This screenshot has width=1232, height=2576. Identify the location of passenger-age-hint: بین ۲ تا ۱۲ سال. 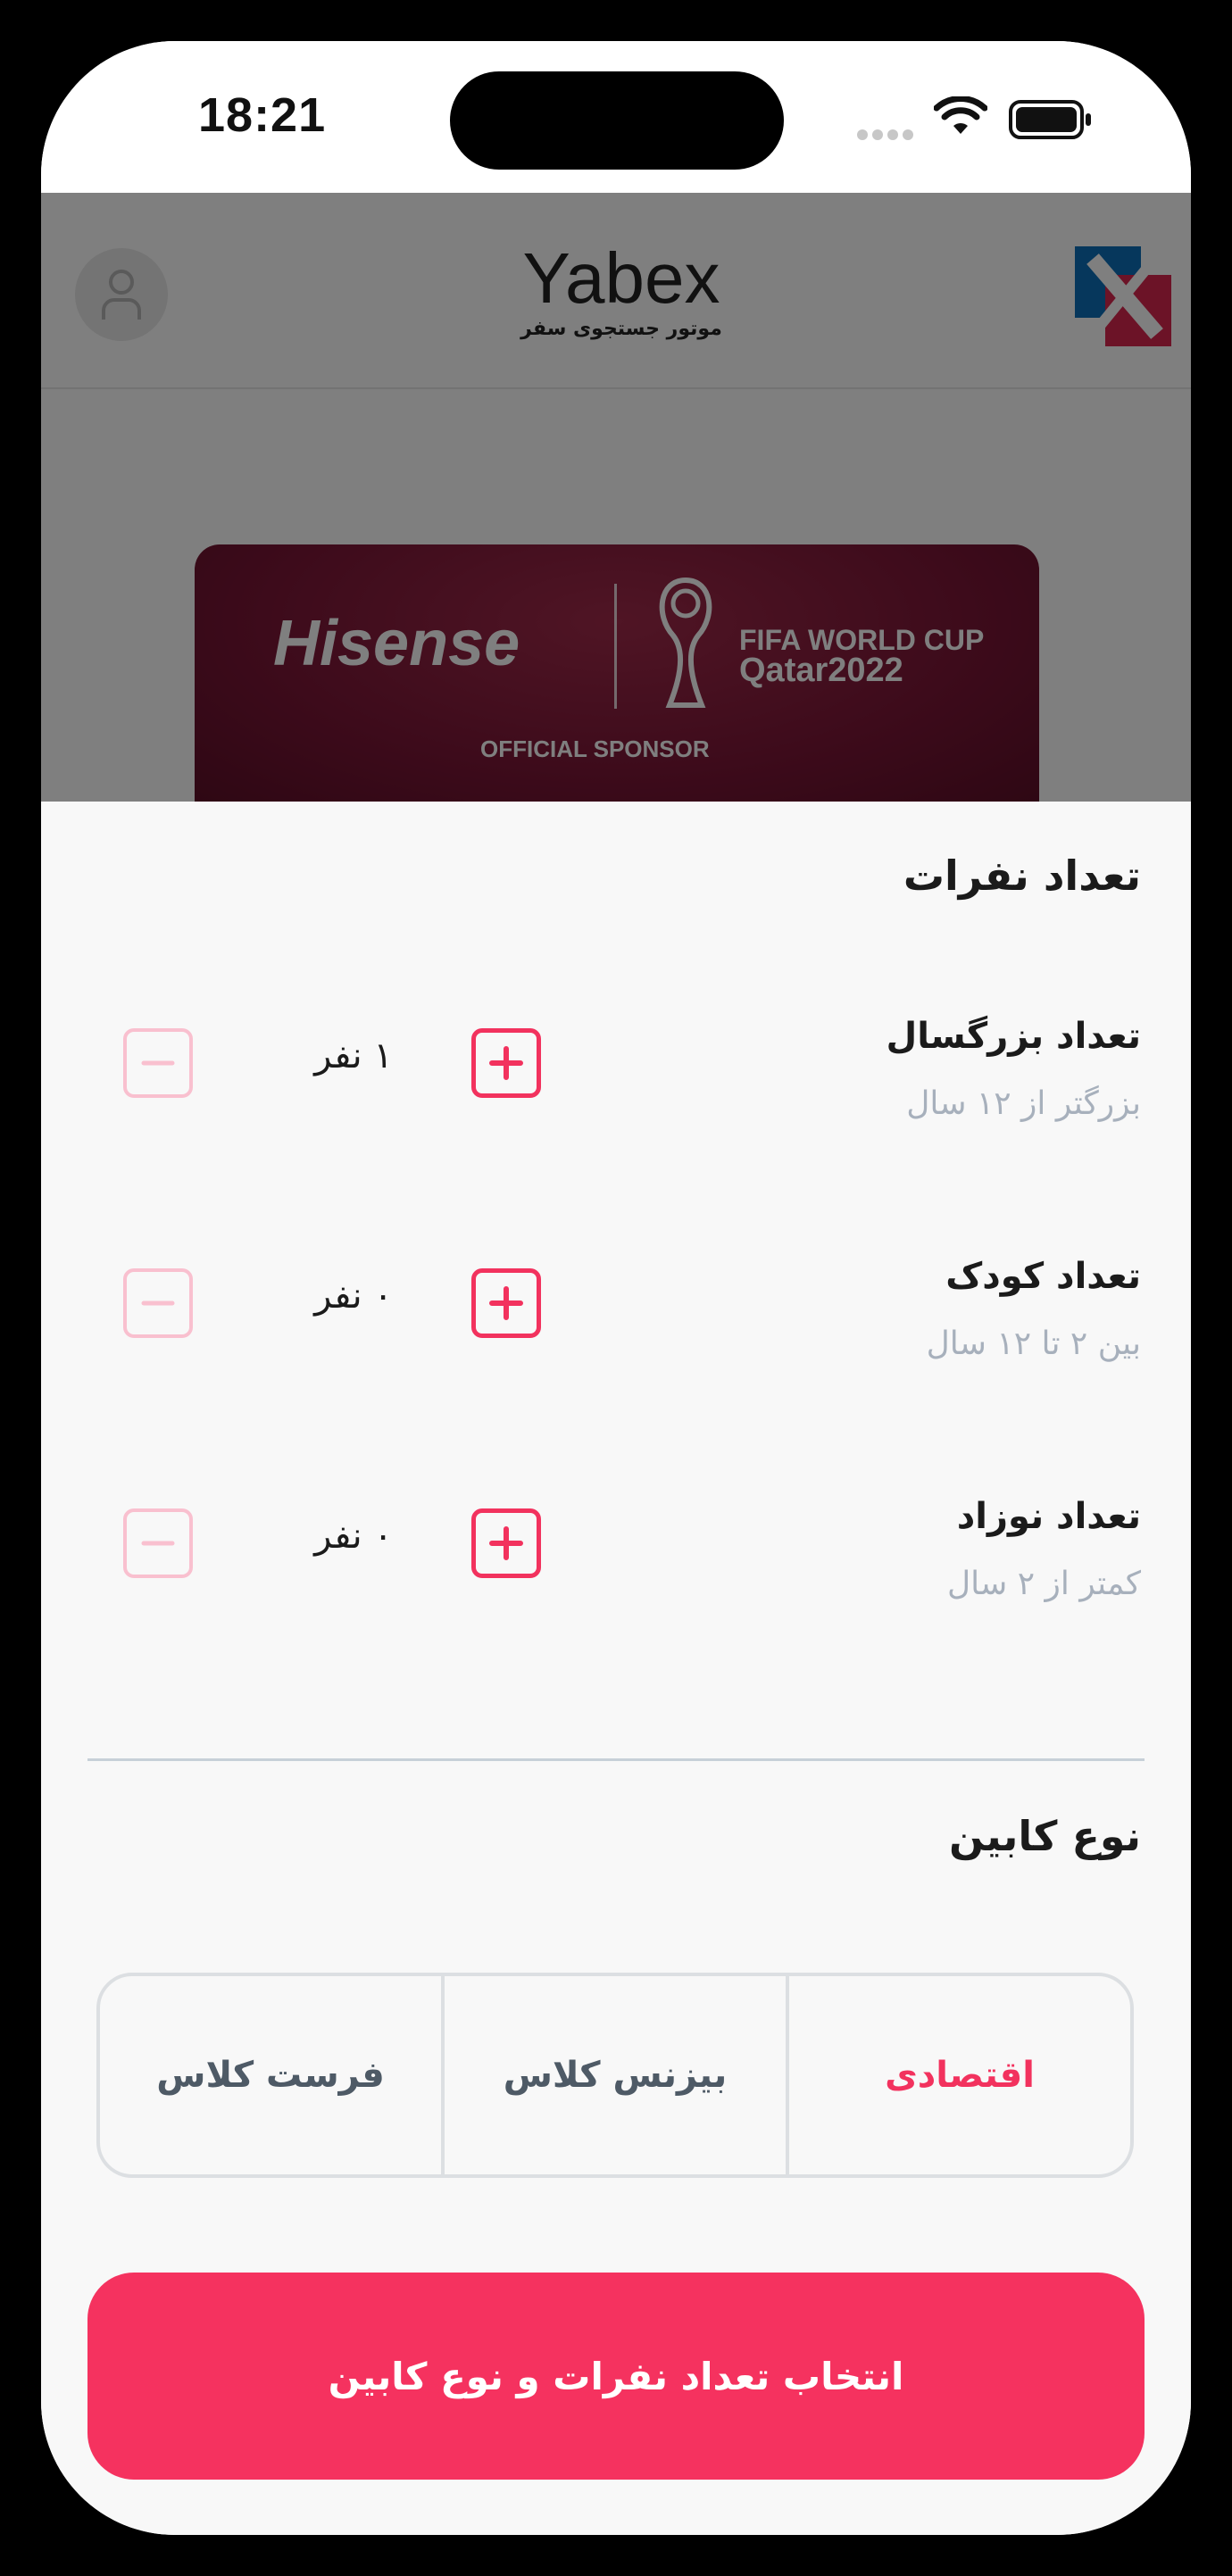
(1033, 1343).